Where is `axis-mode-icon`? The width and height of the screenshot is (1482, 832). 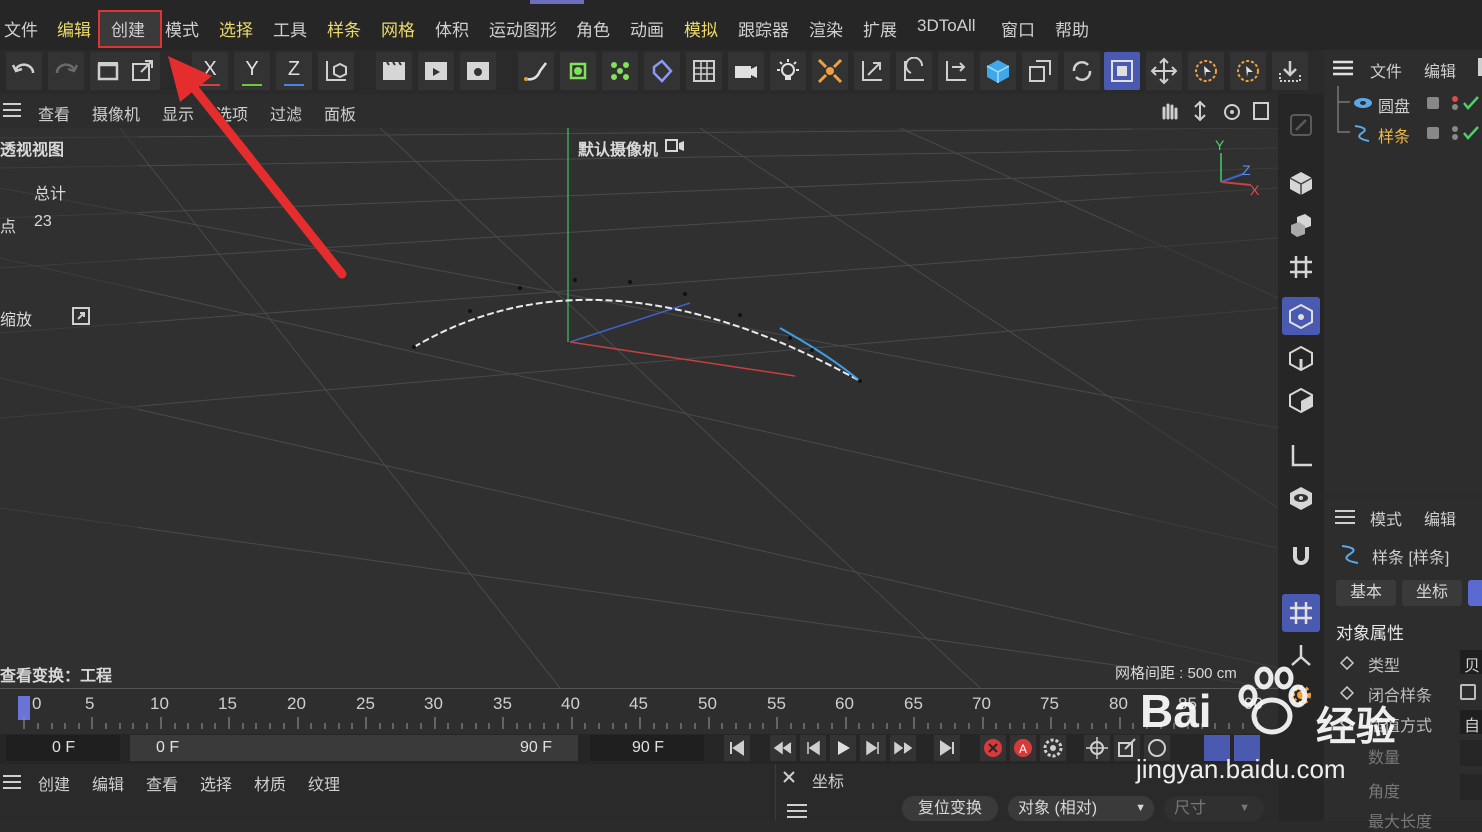
axis-mode-icon is located at coordinates (1301, 456).